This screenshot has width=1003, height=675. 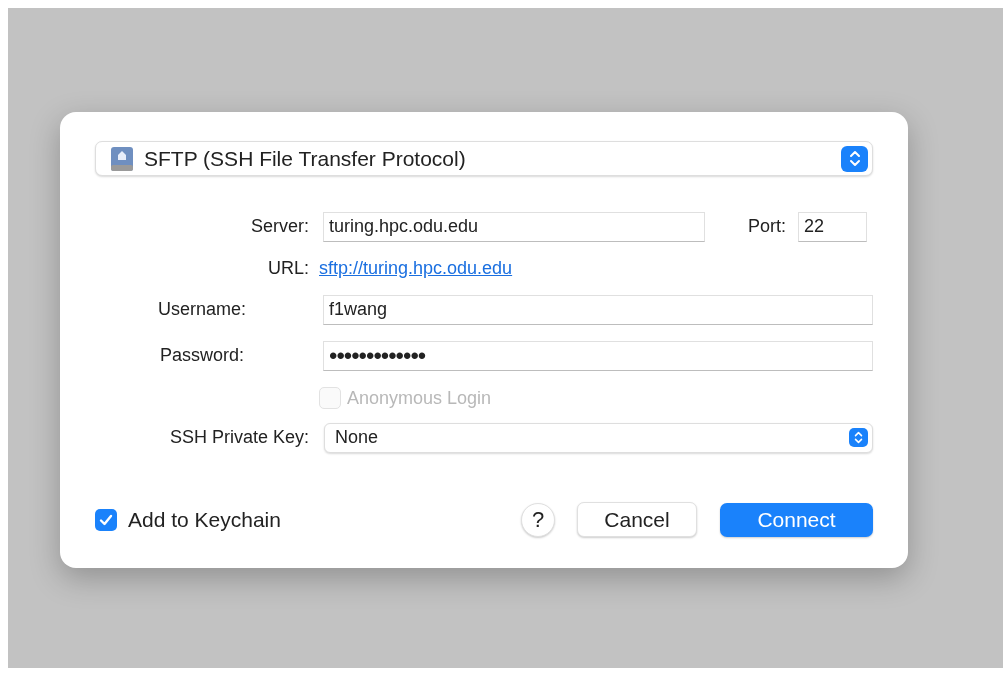 I want to click on server-field: turing.hpc.odu.edu, so click(x=514, y=226).